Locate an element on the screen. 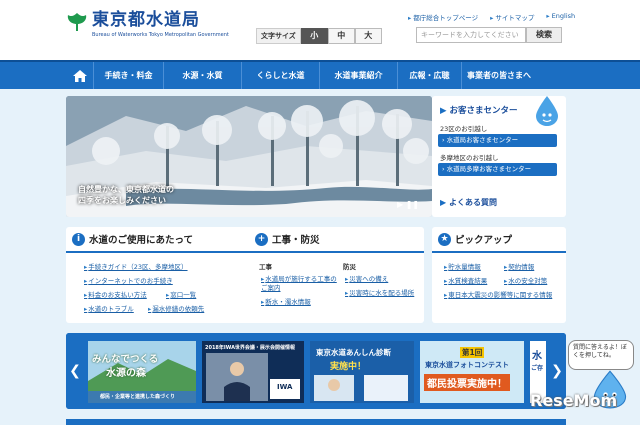  font-size-label: 文字サイズ is located at coordinates (278, 36).